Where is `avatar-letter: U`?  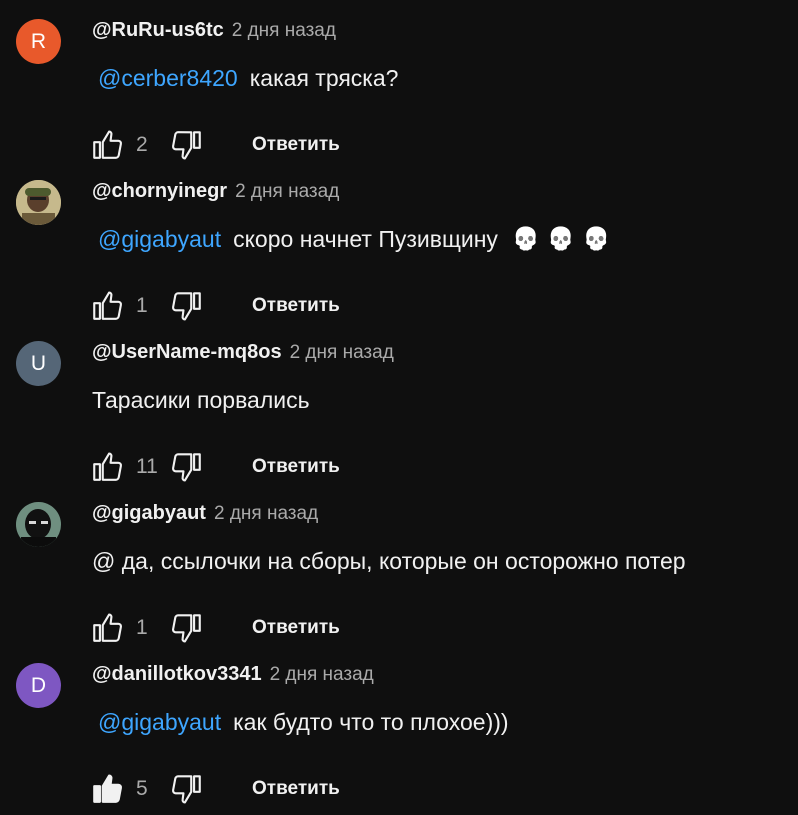 avatar-letter: U is located at coordinates (38, 363).